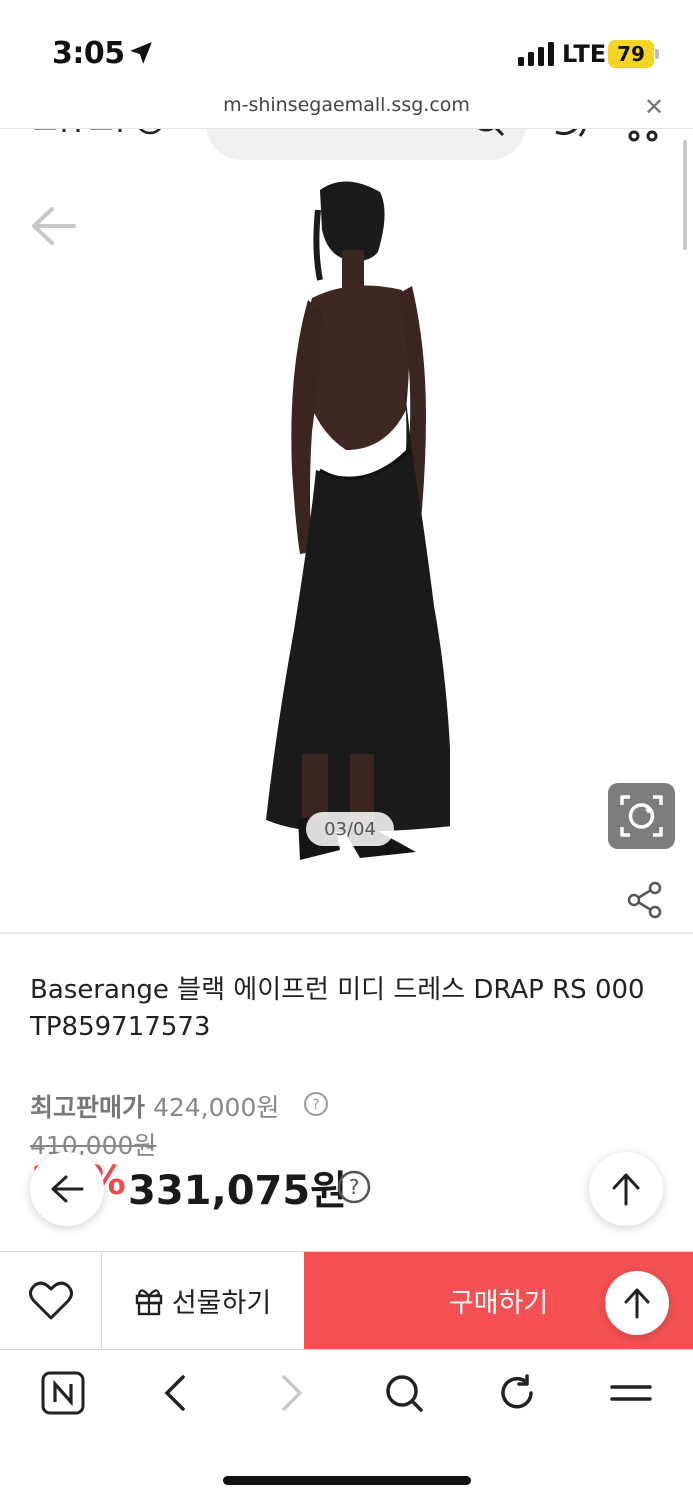 The height and width of the screenshot is (1500, 693). Describe the element at coordinates (644, 136) in the screenshot. I see `cart-icon` at that location.